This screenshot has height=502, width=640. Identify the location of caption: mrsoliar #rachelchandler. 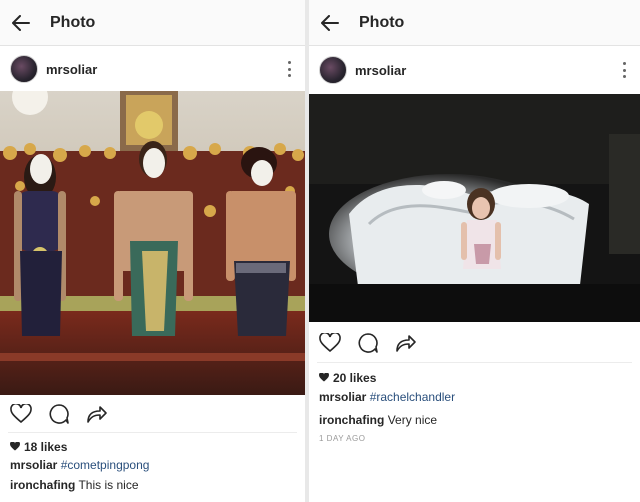
(387, 397).